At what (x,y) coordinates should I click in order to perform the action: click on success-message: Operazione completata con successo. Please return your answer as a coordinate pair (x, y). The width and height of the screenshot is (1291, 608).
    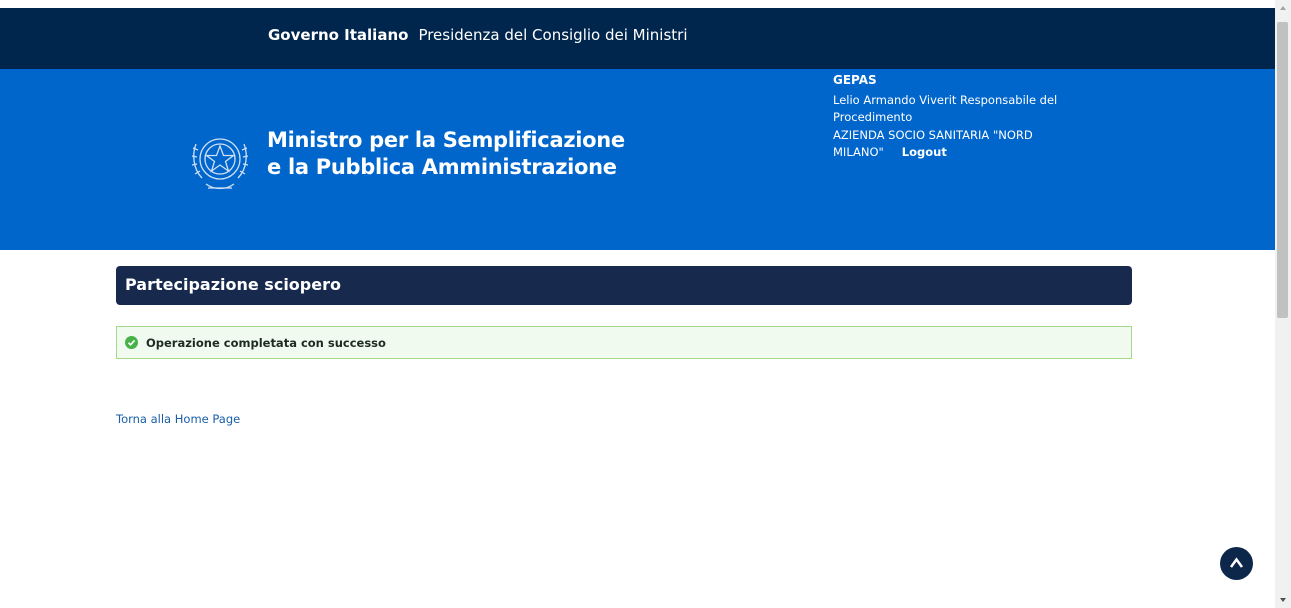
    Looking at the image, I should click on (266, 343).